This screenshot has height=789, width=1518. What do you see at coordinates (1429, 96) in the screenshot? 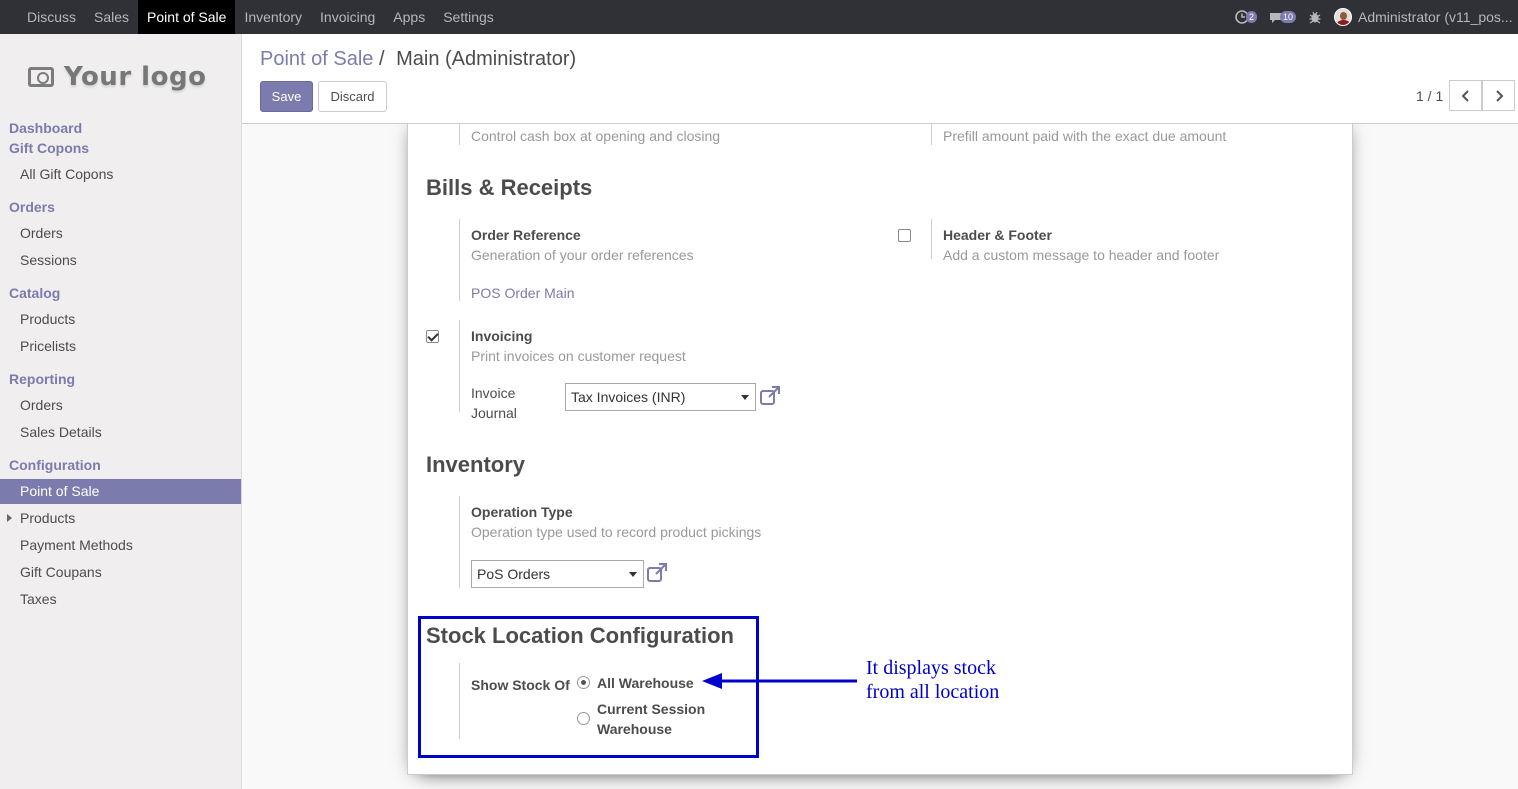
I see `pager-value: 1 / 1` at bounding box center [1429, 96].